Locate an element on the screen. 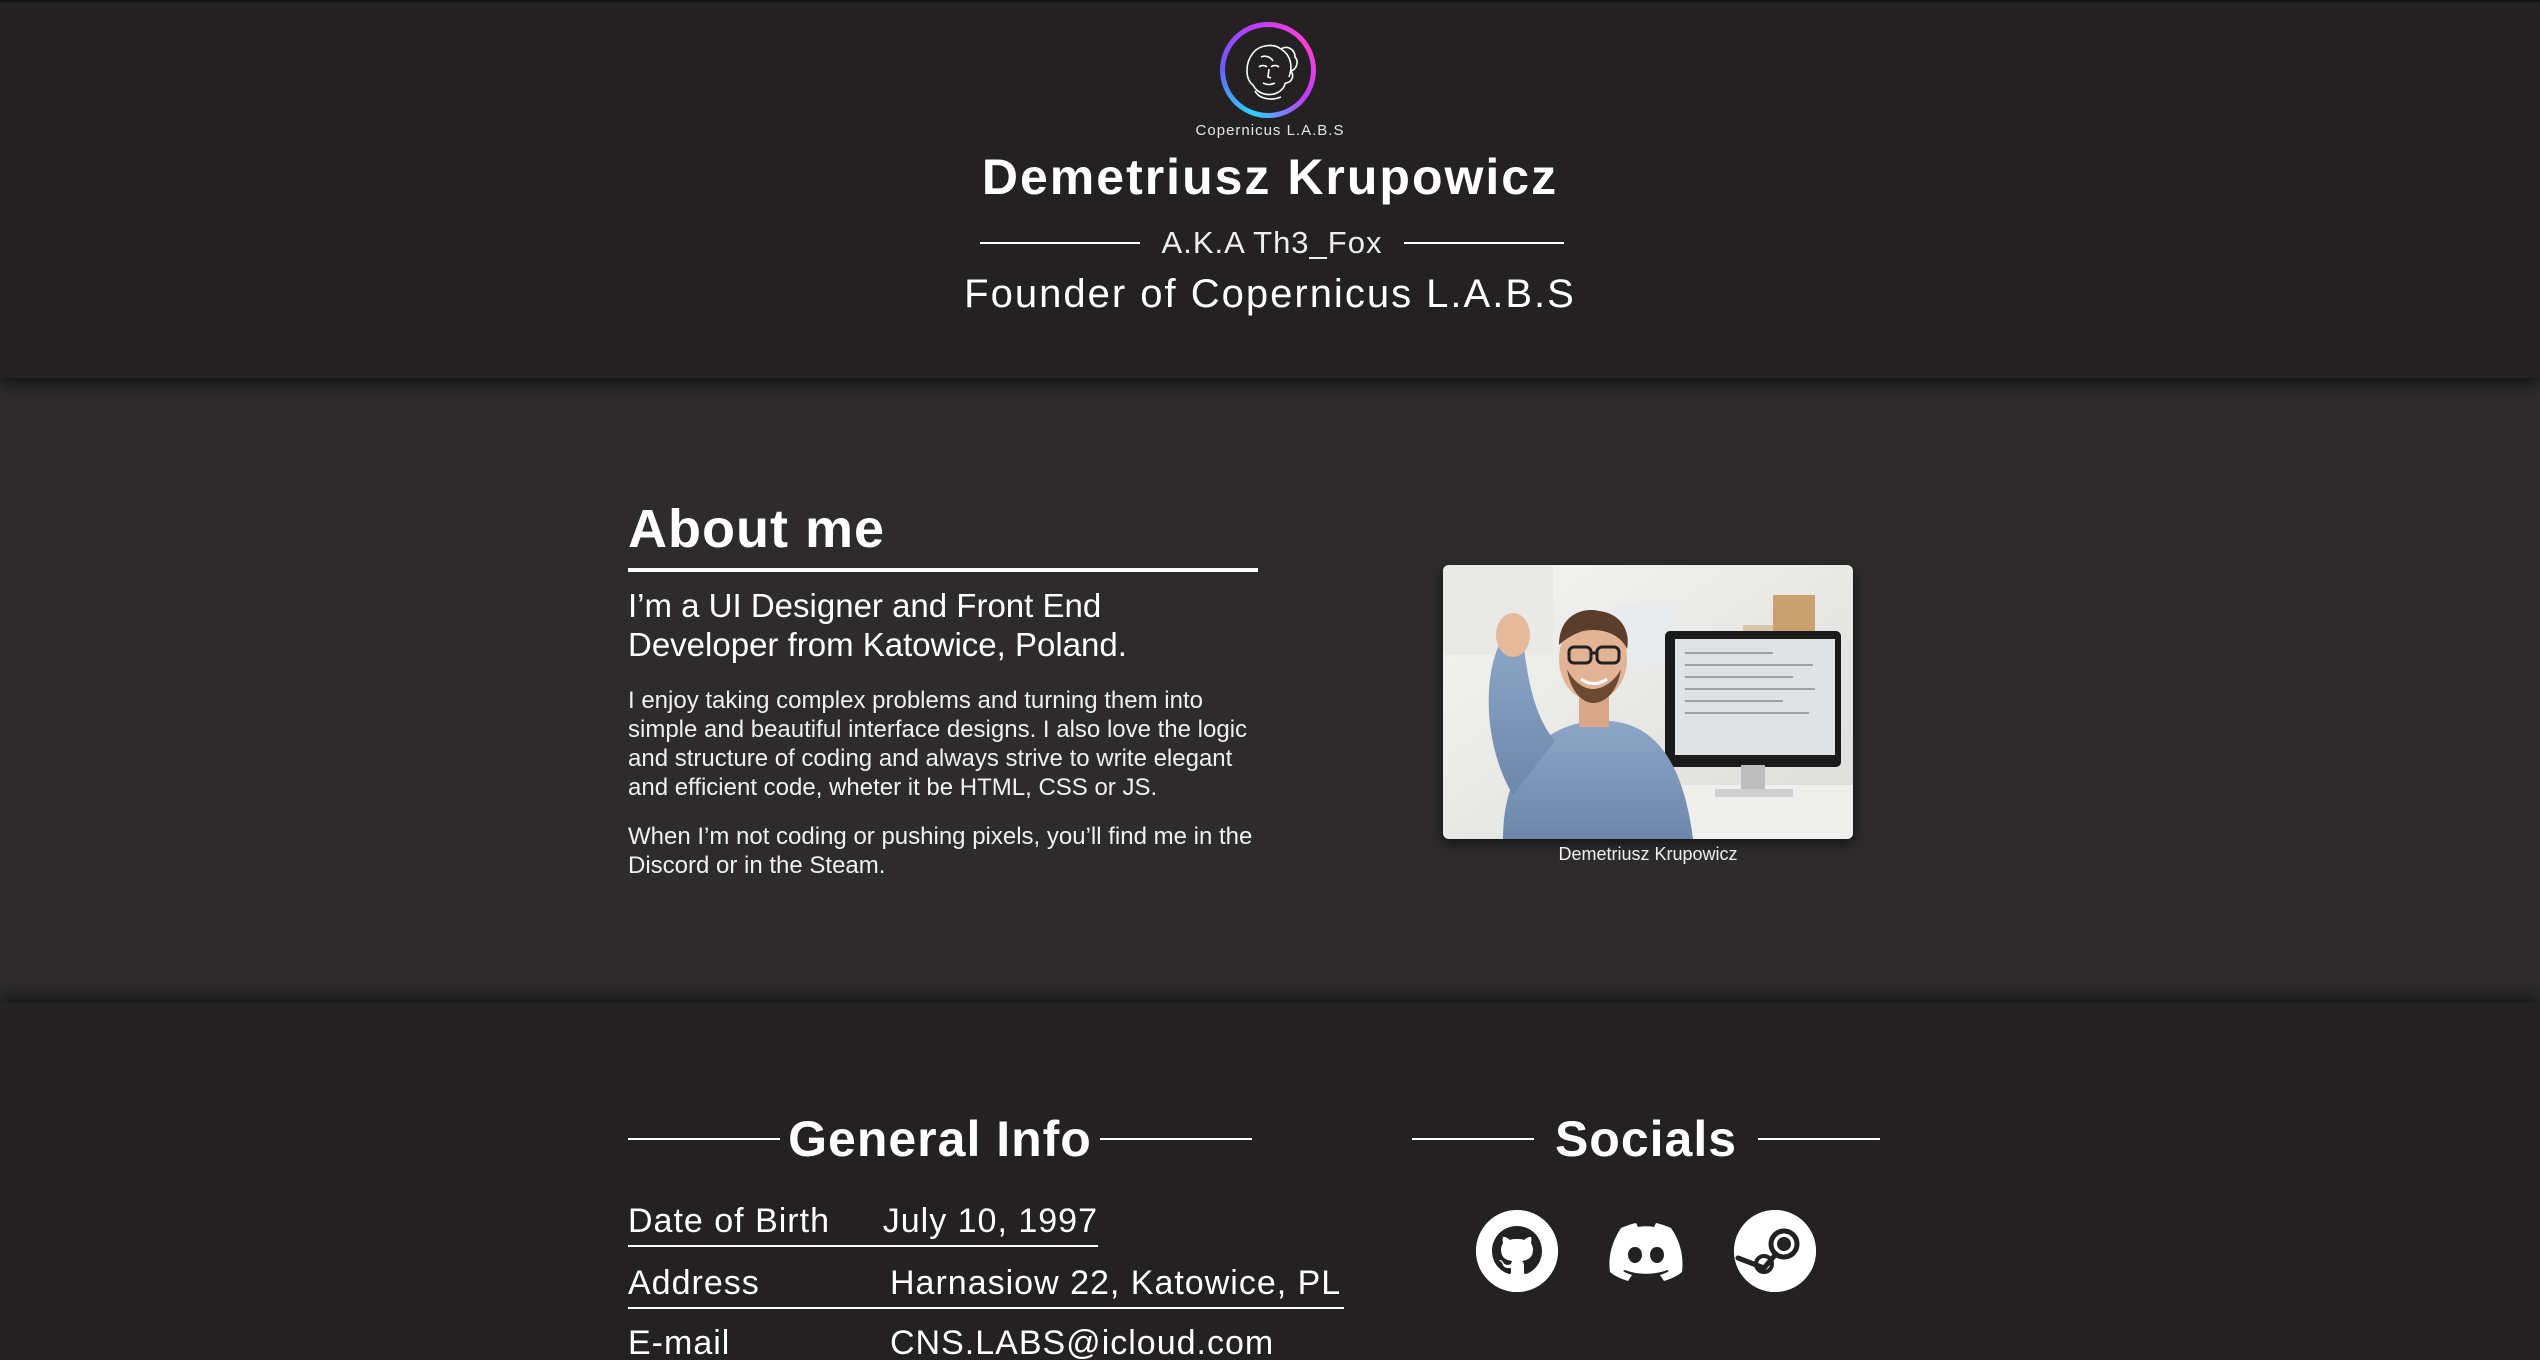  alias-row: A.K.A Th3_Fox is located at coordinates (1272, 243).